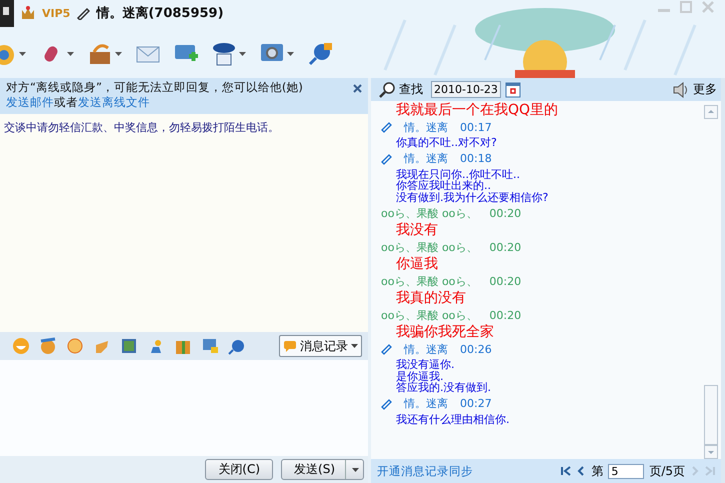 This screenshot has width=725, height=483. Describe the element at coordinates (445, 332) in the screenshot. I see `message-text: 我骗你我死全家` at that location.